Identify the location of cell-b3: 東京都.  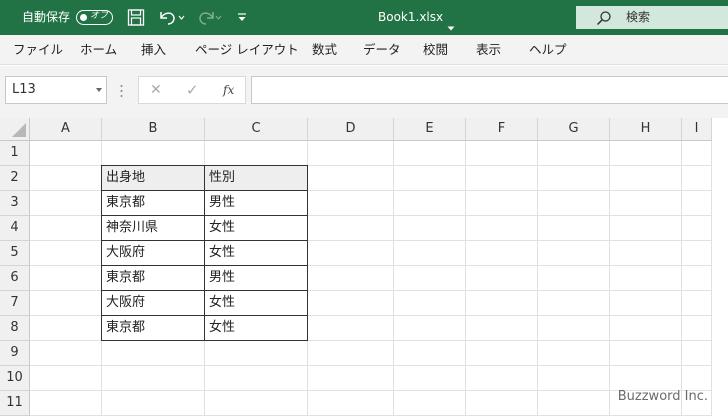
(153, 203).